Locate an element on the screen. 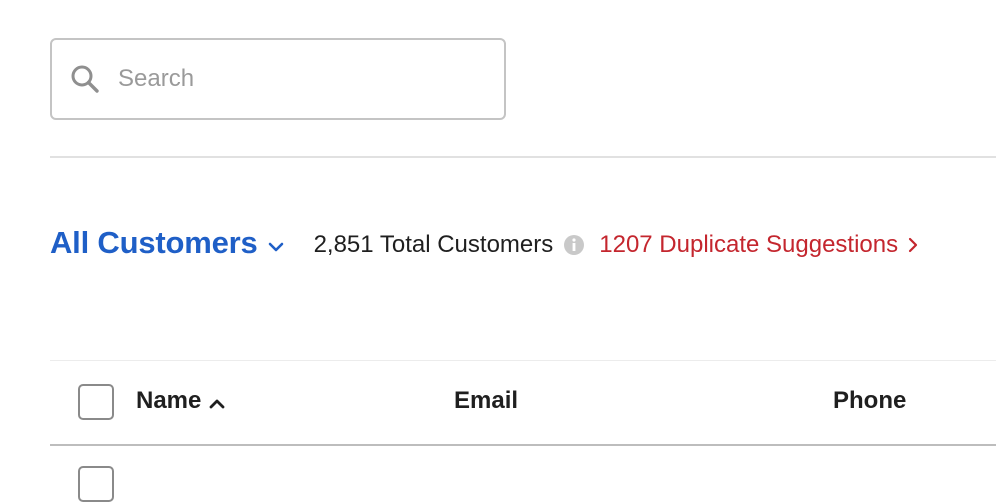 The image size is (996, 502). customer-view-dropdown: All Customers is located at coordinates (167, 243).